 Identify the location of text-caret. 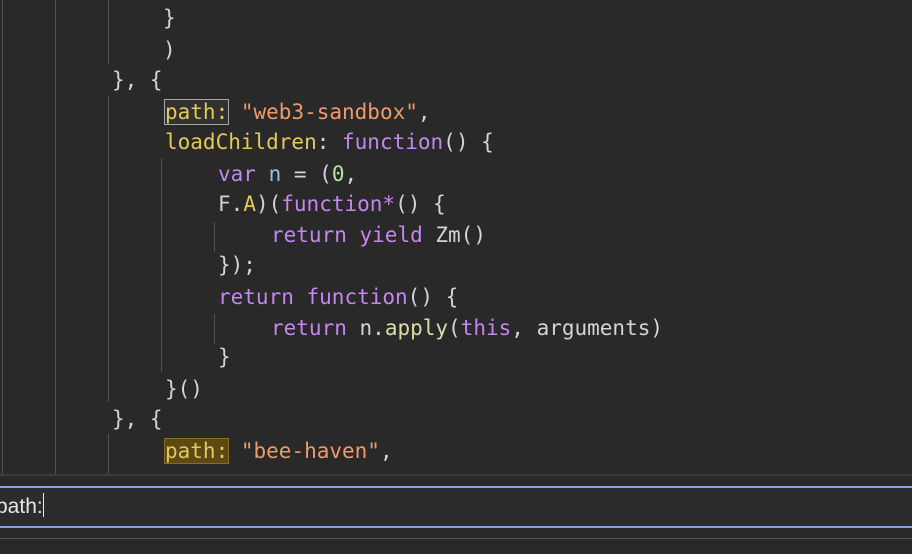
(43, 505).